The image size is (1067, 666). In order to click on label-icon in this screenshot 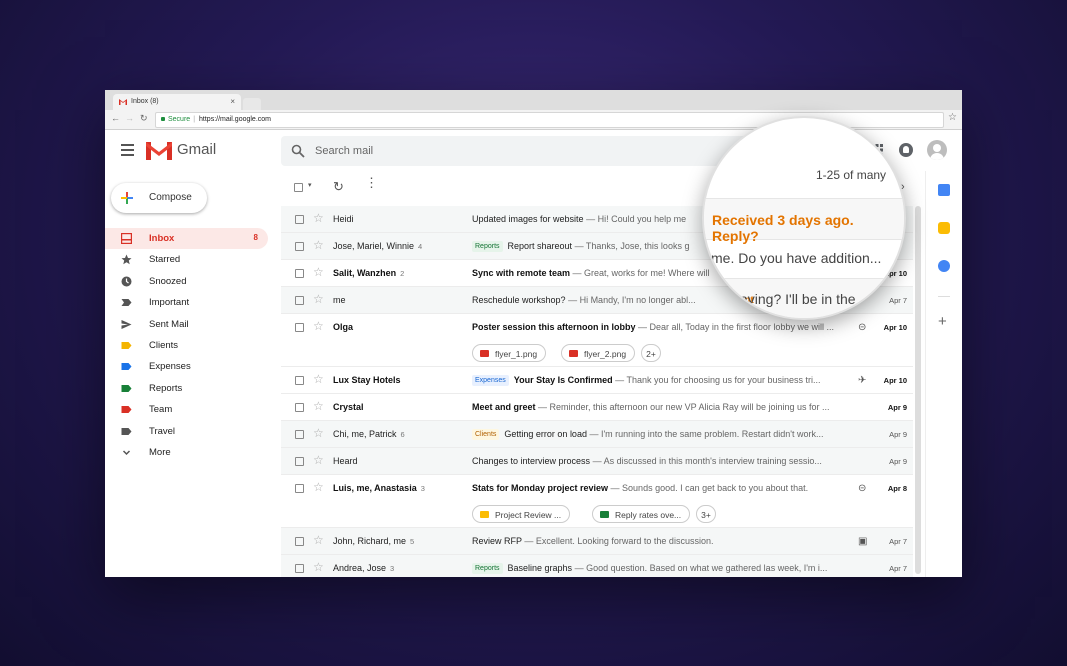, I will do `click(126, 431)`.